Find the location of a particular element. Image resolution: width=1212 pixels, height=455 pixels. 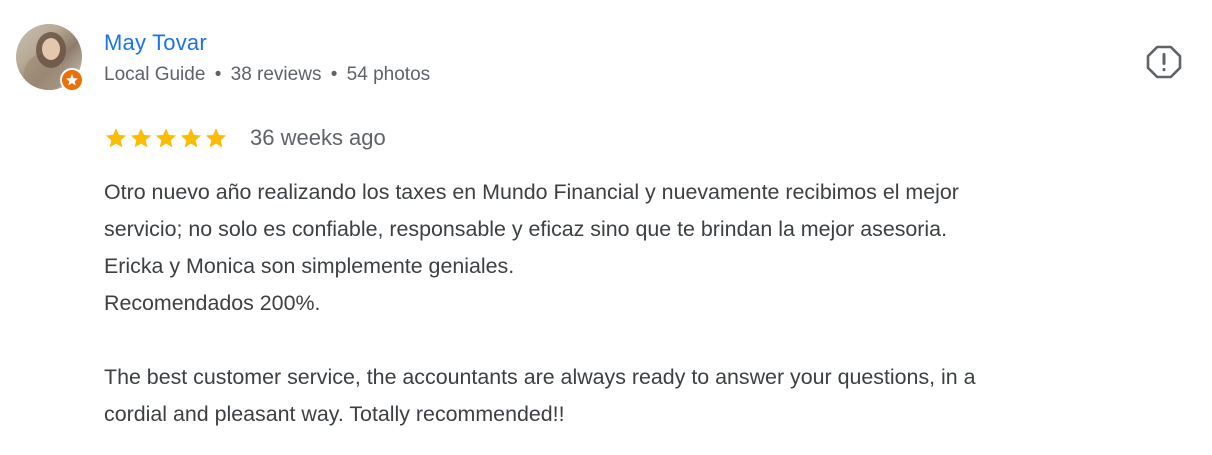

review-line: Recomendados 200%. is located at coordinates (212, 303).